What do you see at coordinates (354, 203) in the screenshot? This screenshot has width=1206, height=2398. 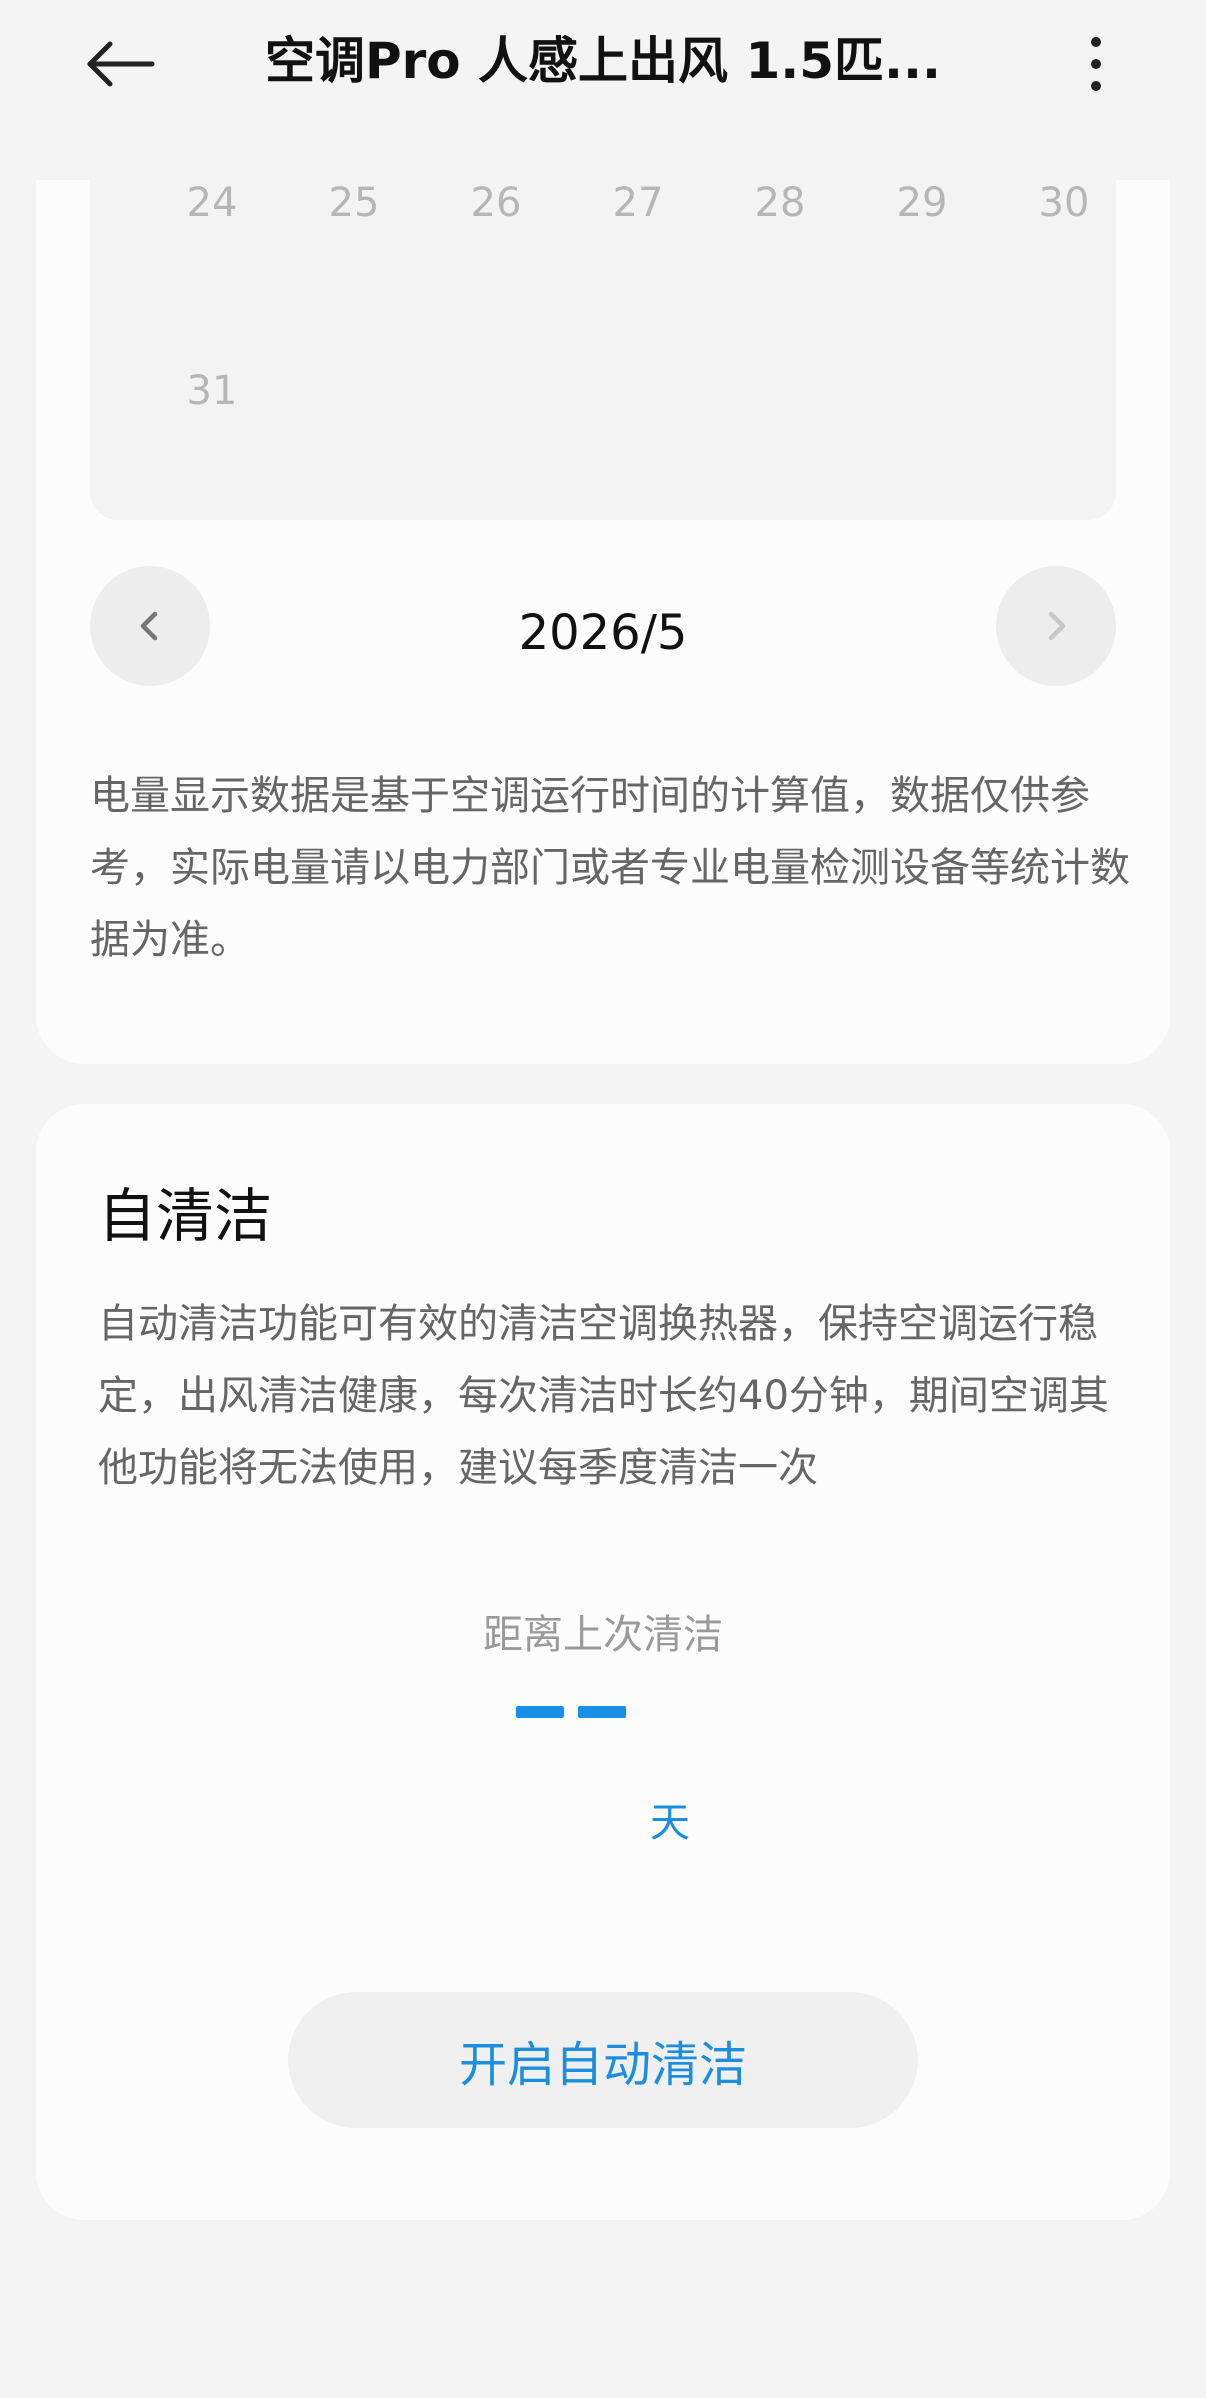 I see `calendar-day: 25` at bounding box center [354, 203].